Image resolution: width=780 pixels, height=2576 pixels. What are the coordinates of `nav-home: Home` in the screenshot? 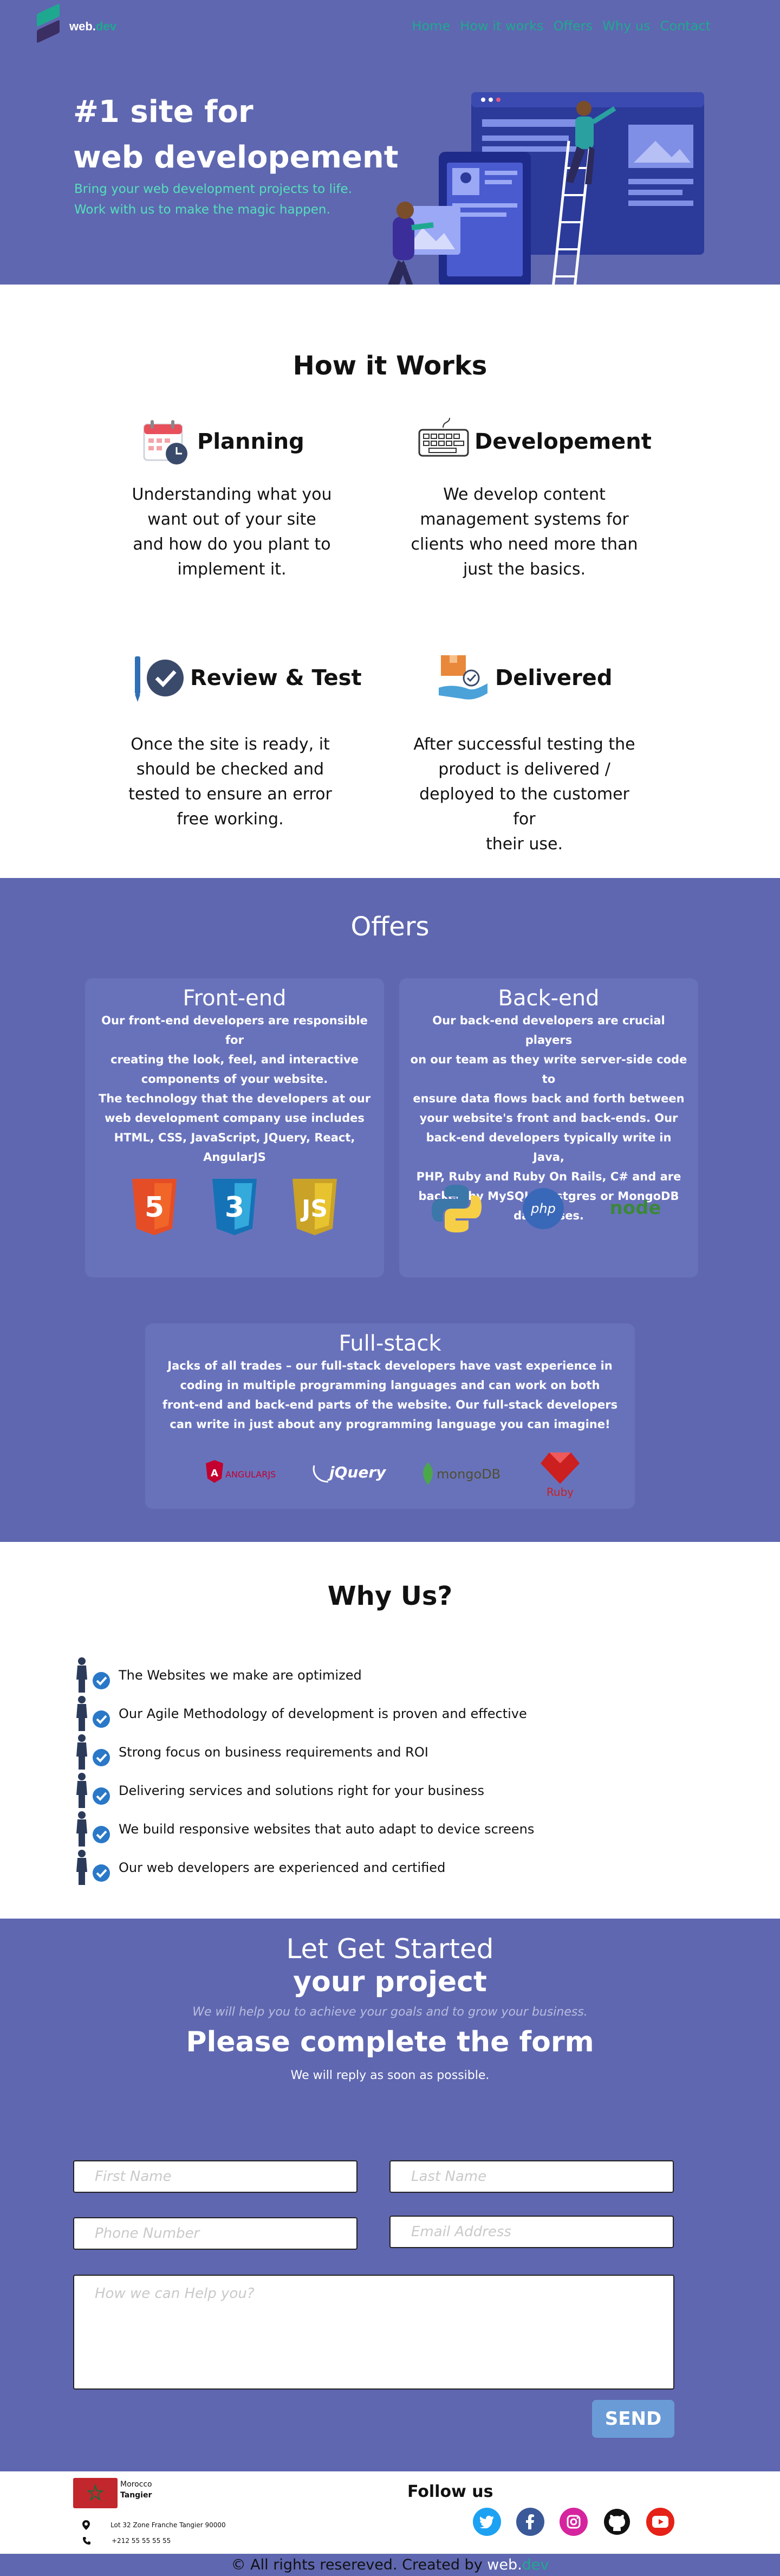 It's located at (431, 26).